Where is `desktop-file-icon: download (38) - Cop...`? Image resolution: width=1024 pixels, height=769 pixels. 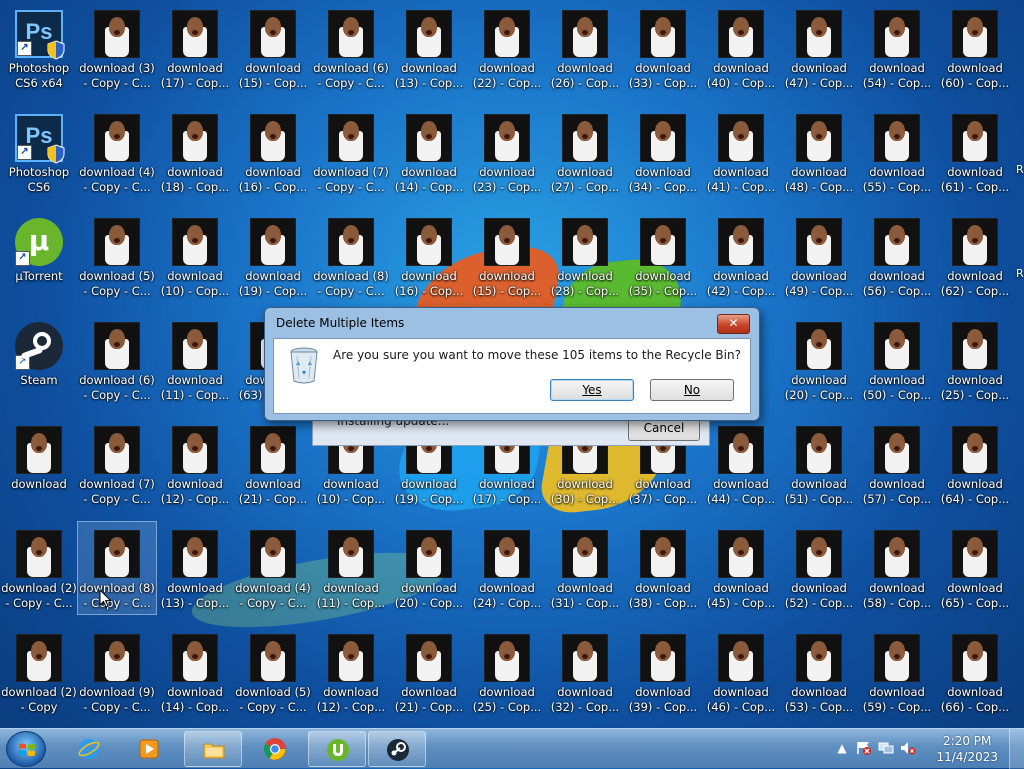
desktop-file-icon: download (38) - Cop... is located at coordinates (663, 568).